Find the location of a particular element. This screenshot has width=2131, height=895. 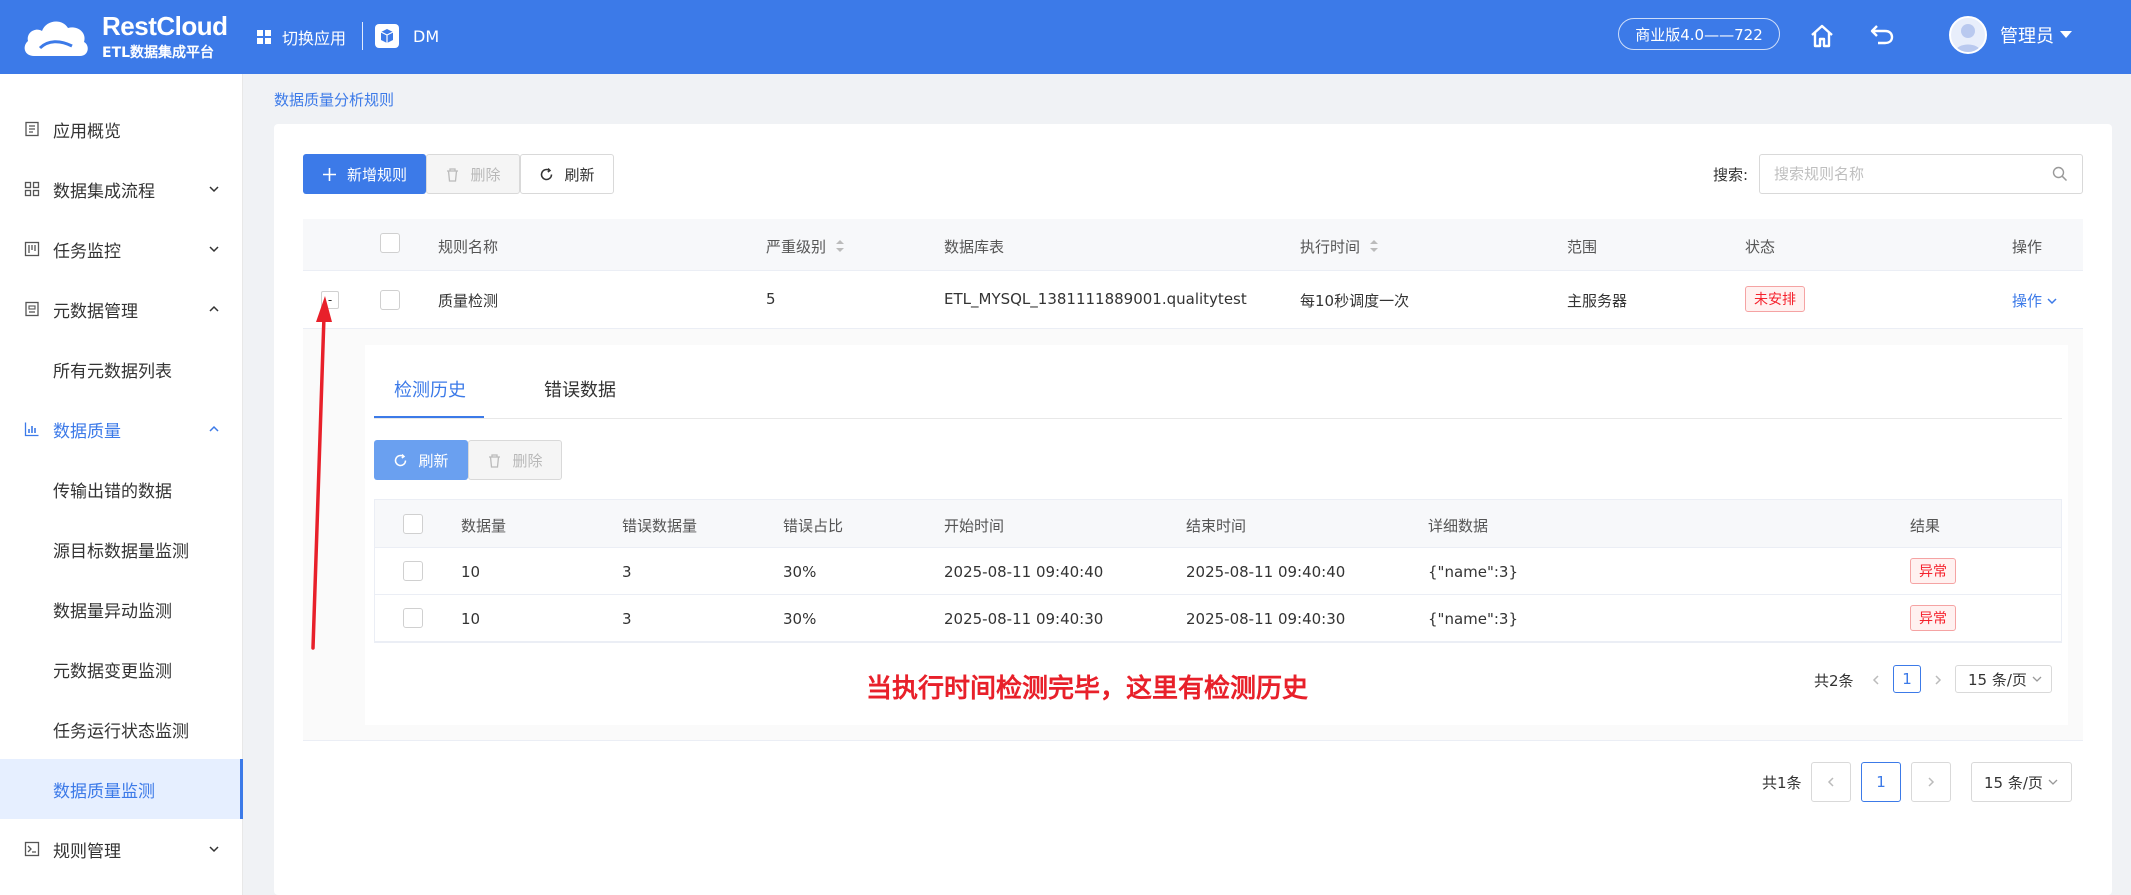

table-header: 规则名称 严重级别 数据库表 执行时间 范围 状态 操作 is located at coordinates (1193, 245).